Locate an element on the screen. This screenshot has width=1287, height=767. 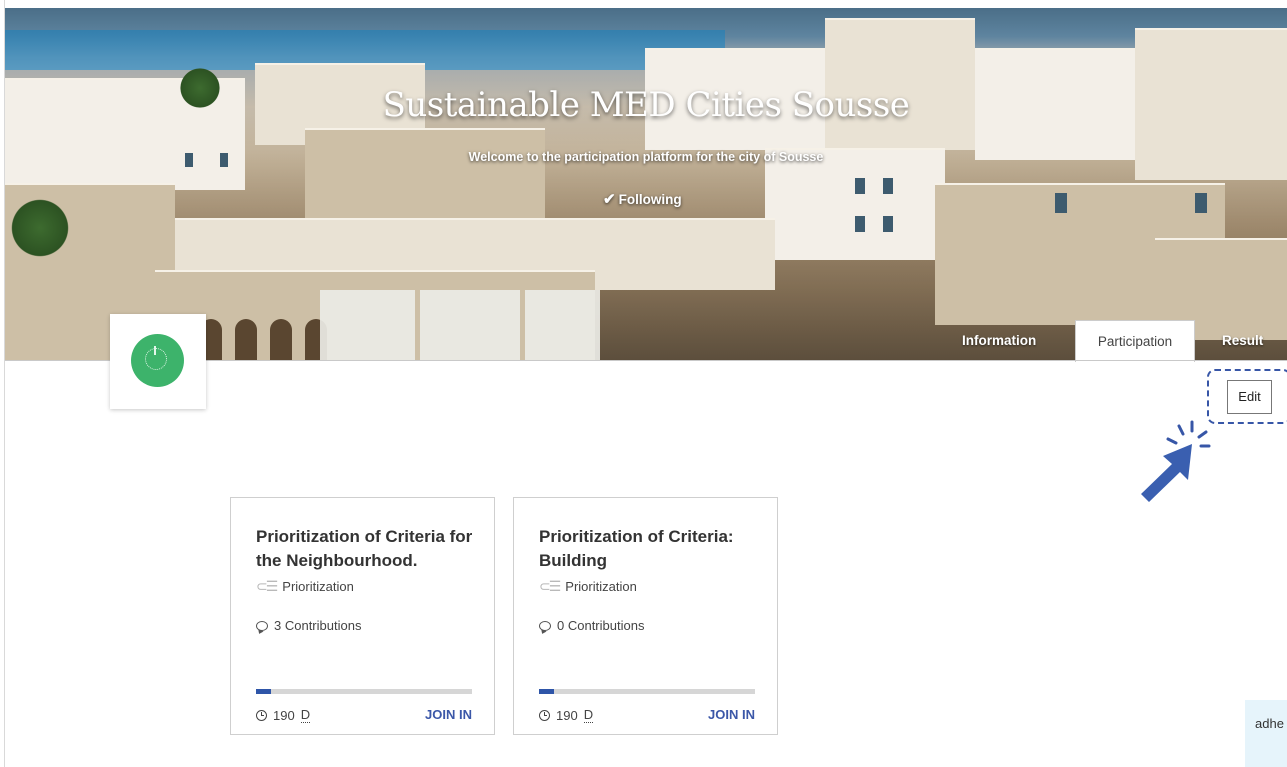
hint-text: adhe is located at coordinates (1269, 723).